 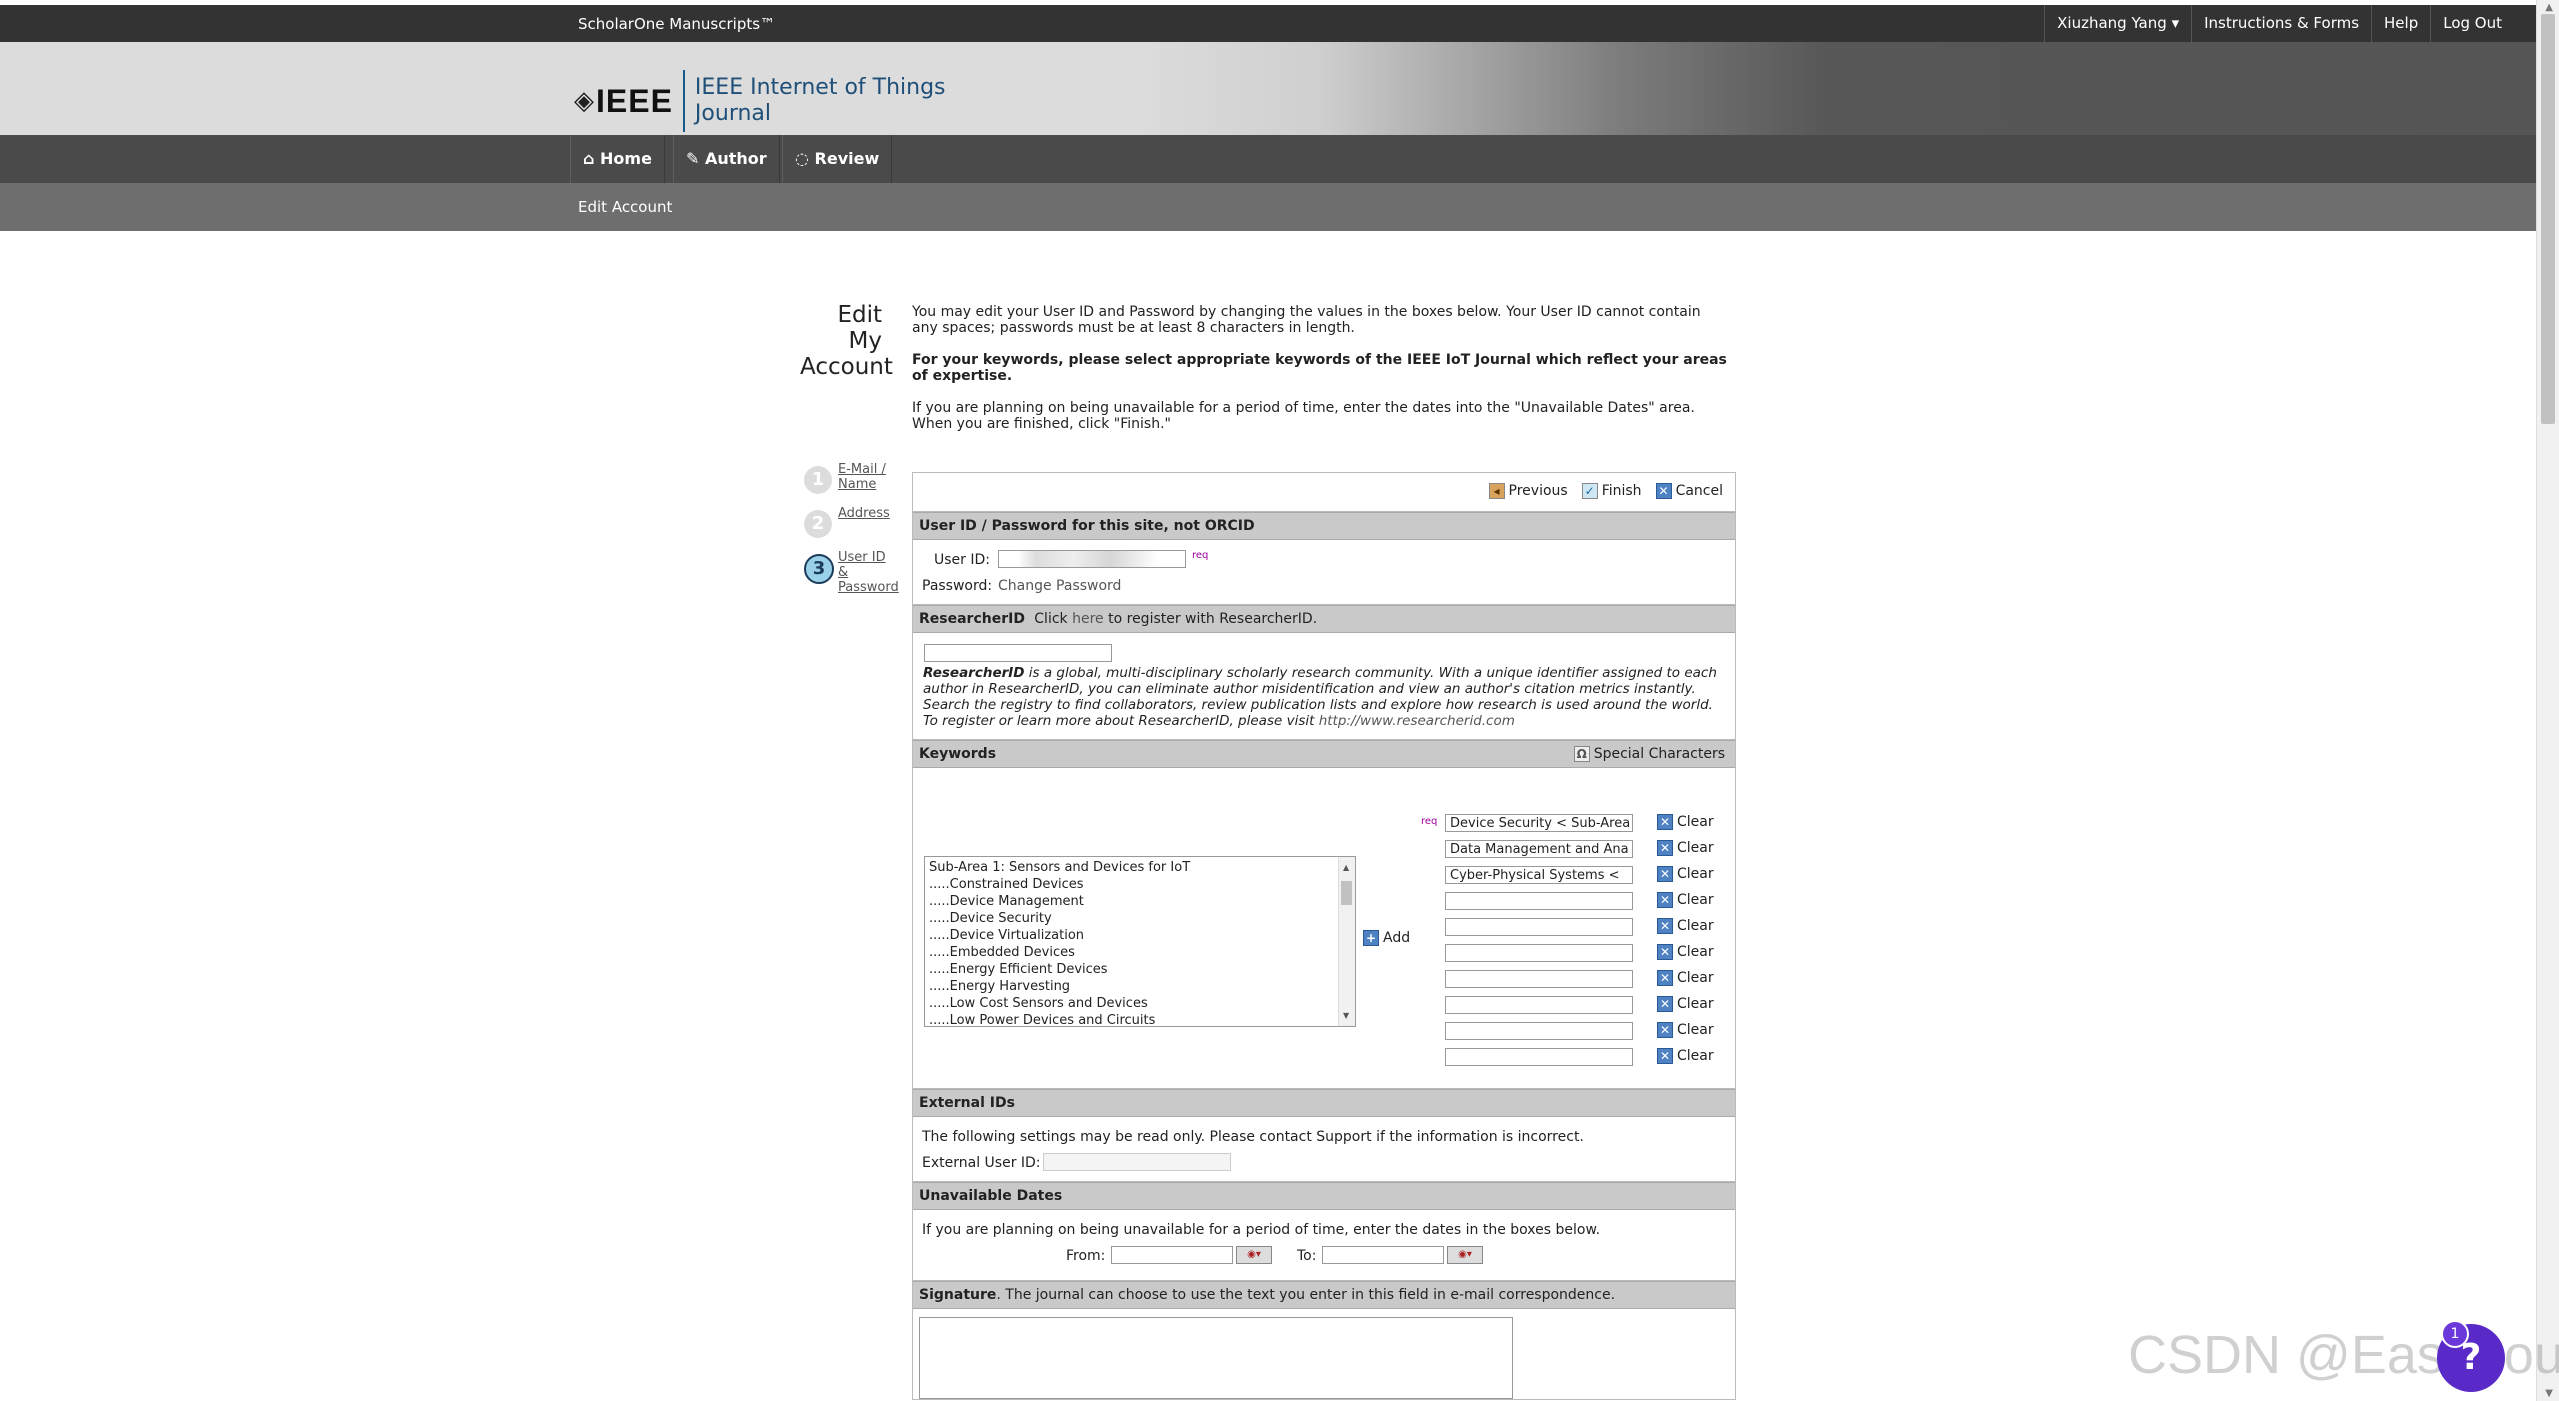 I want to click on keyword-list-scrollbar: ▲ ▼, so click(x=1346, y=941).